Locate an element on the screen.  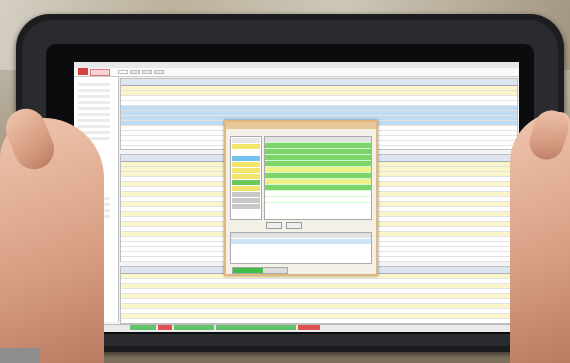
color-list is located at coordinates (246, 178).